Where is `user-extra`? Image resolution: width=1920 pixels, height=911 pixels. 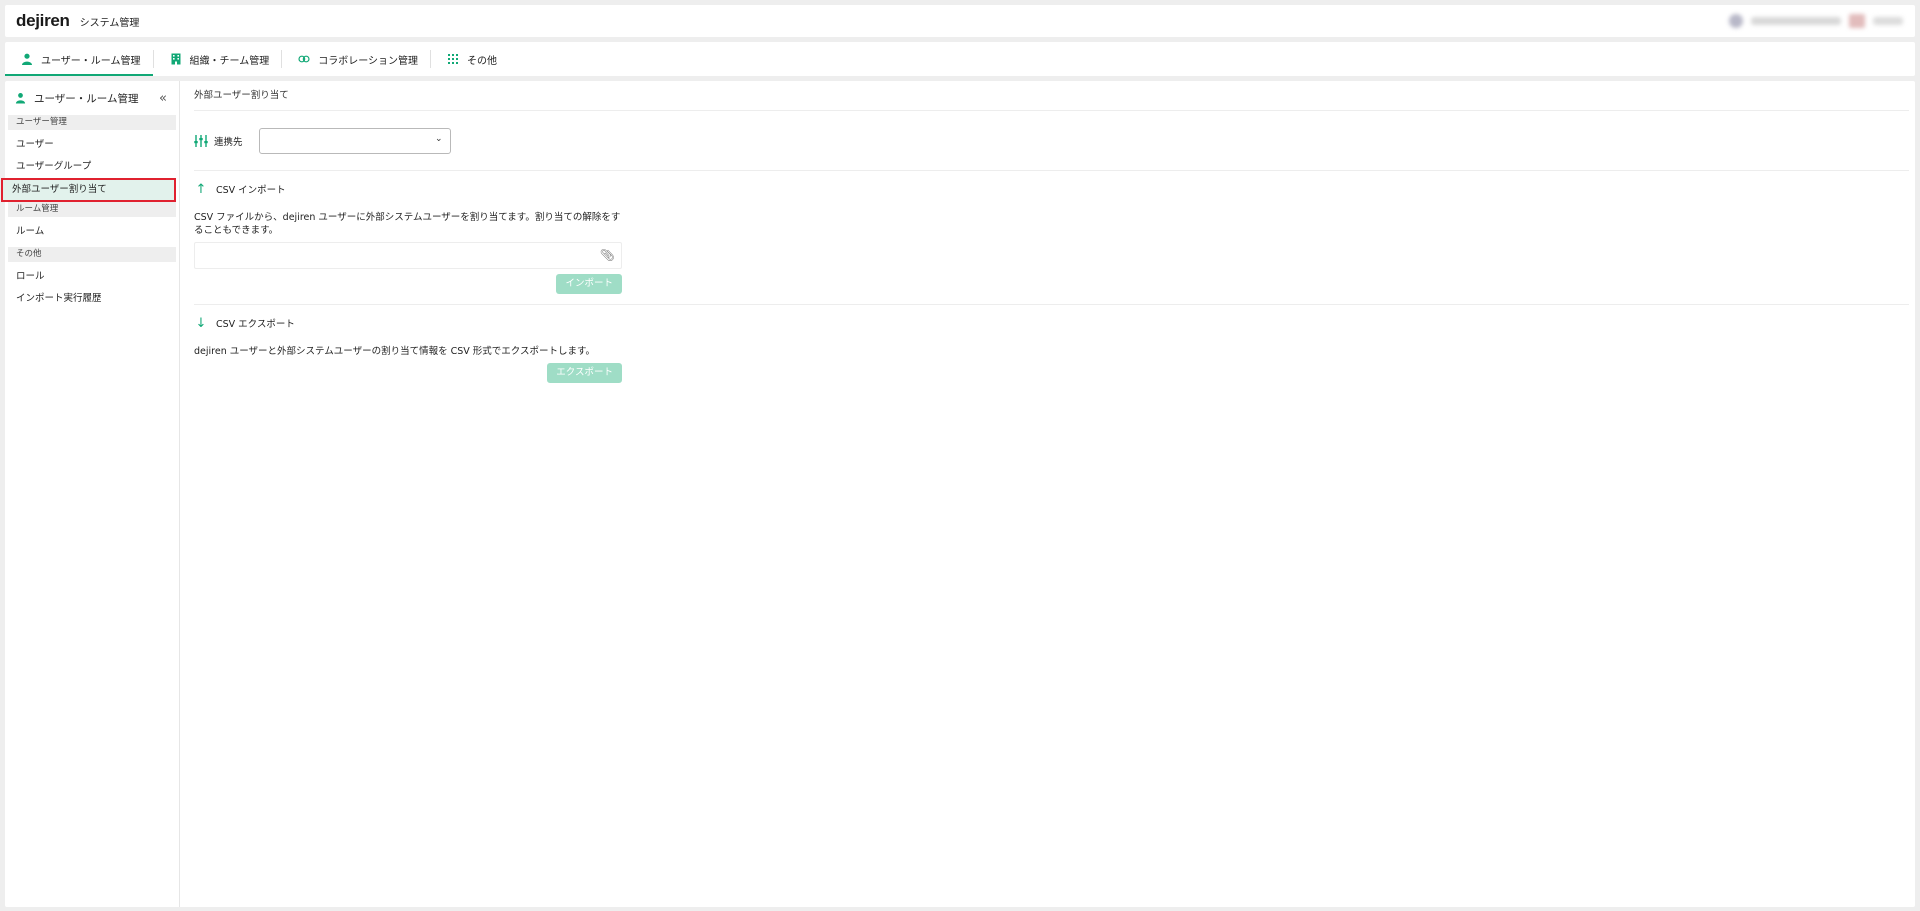 user-extra is located at coordinates (1888, 21).